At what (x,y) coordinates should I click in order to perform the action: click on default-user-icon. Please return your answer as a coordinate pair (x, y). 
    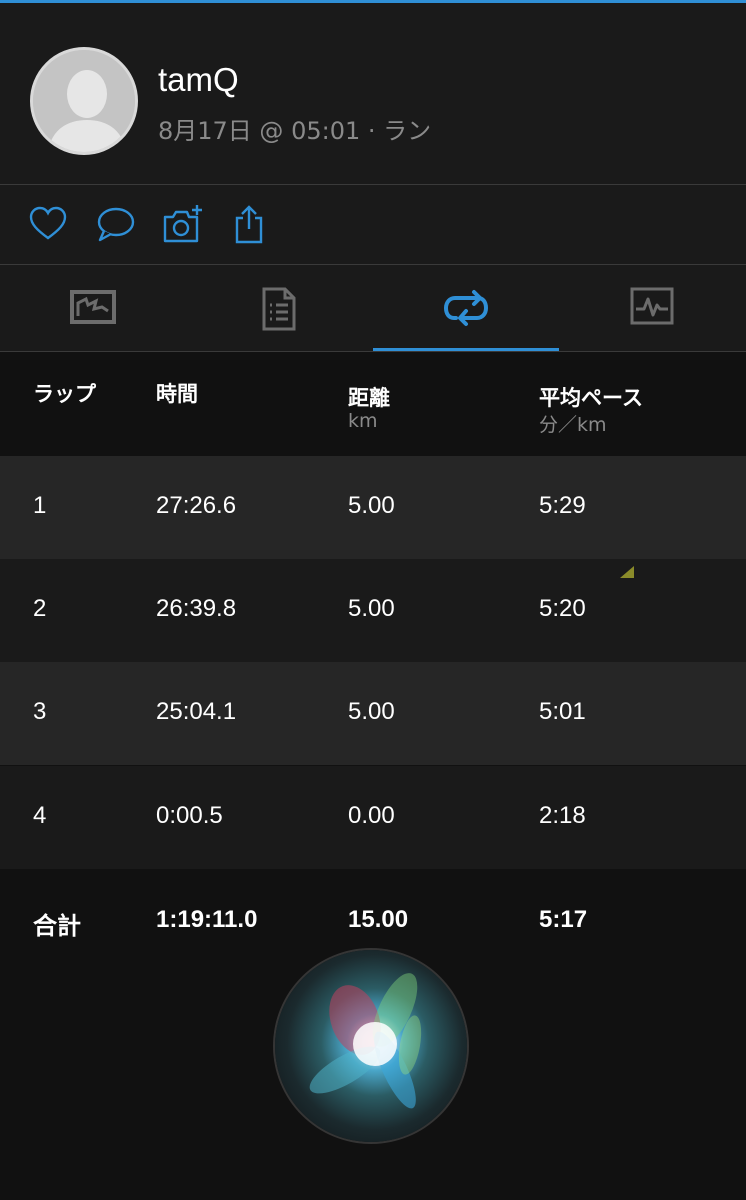
    Looking at the image, I should click on (84, 101).